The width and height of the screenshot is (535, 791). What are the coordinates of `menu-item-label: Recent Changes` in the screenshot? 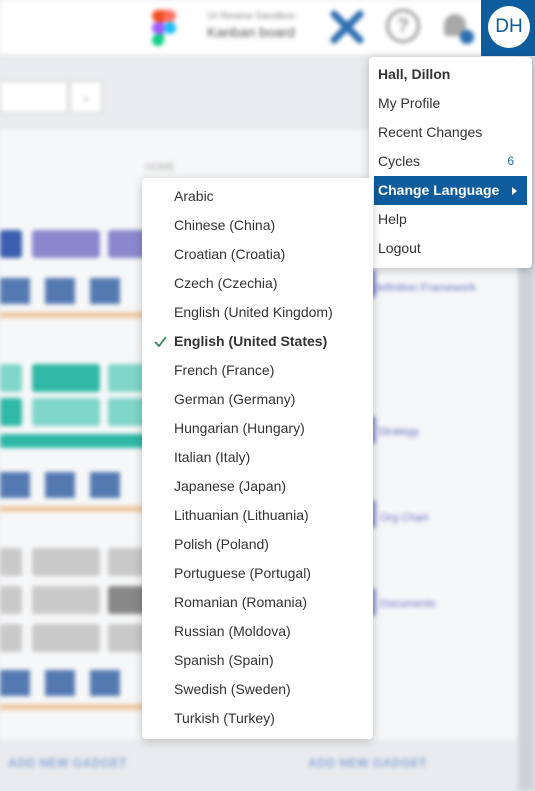 It's located at (430, 132).